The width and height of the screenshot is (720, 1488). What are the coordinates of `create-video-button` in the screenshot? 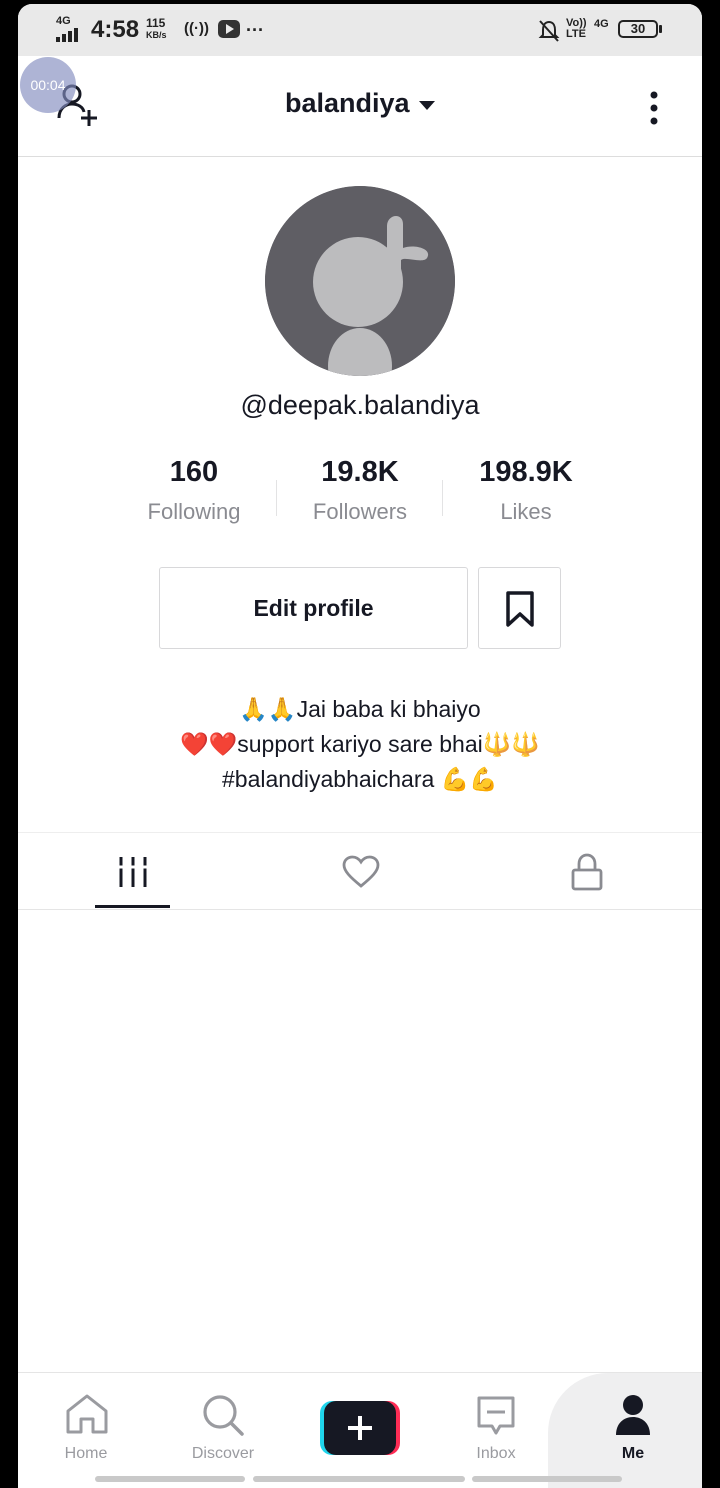 It's located at (360, 1428).